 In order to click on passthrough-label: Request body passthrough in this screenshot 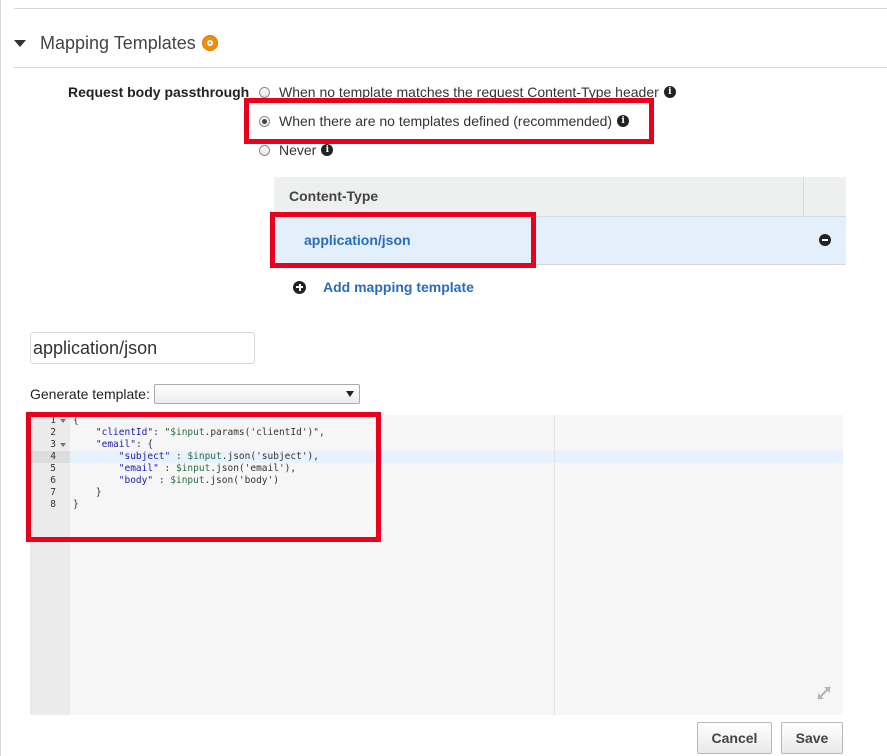, I will do `click(159, 92)`.